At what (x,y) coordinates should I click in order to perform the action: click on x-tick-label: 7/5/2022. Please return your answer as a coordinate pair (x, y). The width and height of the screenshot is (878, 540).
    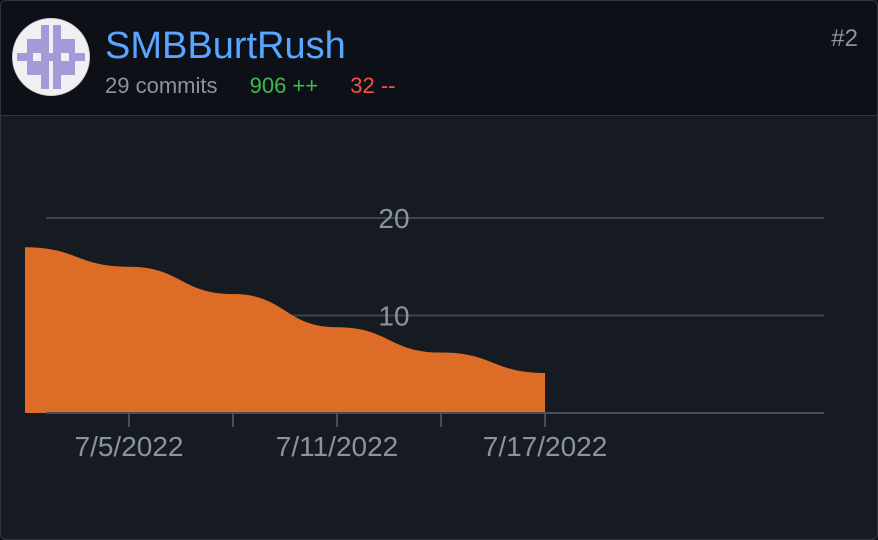
    Looking at the image, I should click on (129, 446).